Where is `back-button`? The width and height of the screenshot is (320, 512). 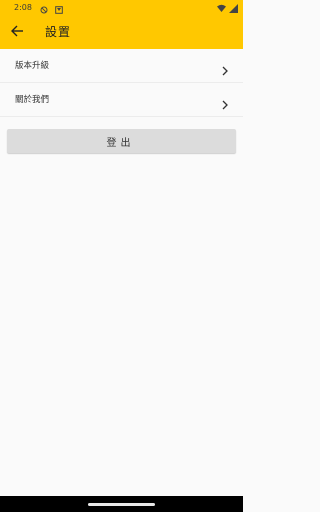 back-button is located at coordinates (17, 32).